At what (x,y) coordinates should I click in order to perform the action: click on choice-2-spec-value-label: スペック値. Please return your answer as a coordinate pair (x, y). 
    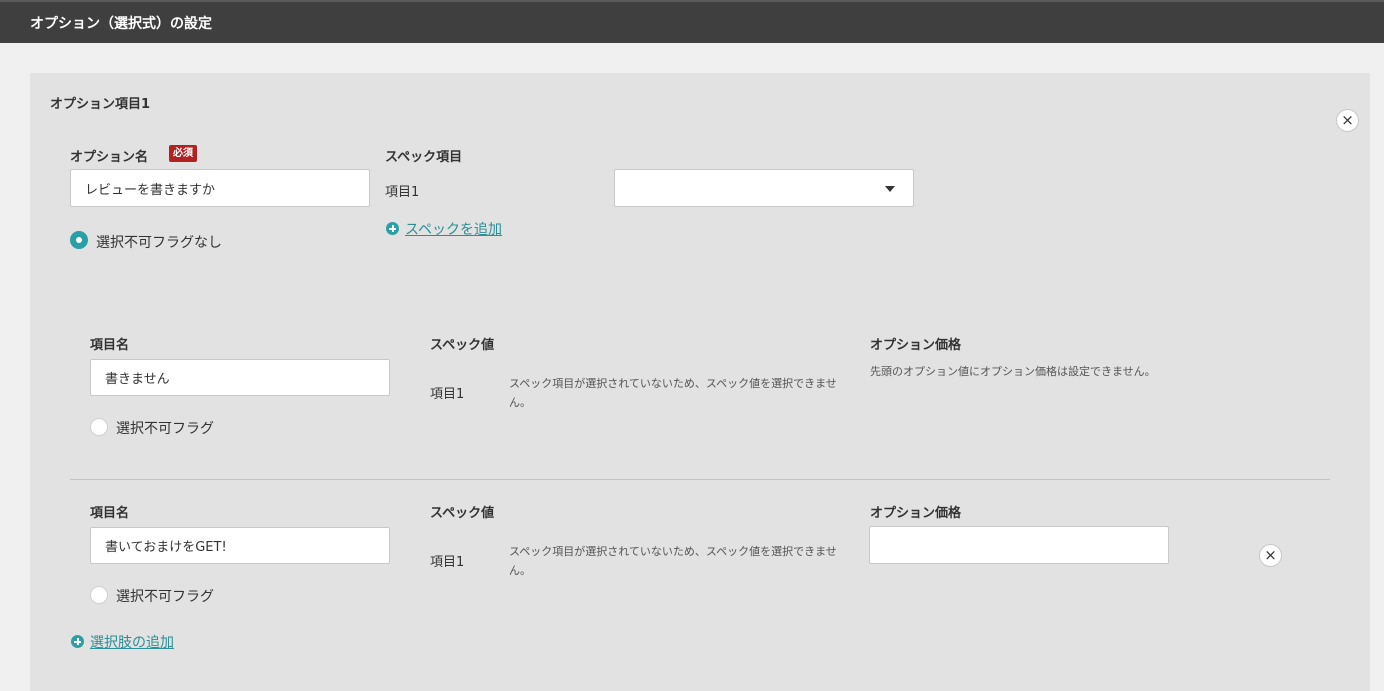
    Looking at the image, I should click on (462, 513).